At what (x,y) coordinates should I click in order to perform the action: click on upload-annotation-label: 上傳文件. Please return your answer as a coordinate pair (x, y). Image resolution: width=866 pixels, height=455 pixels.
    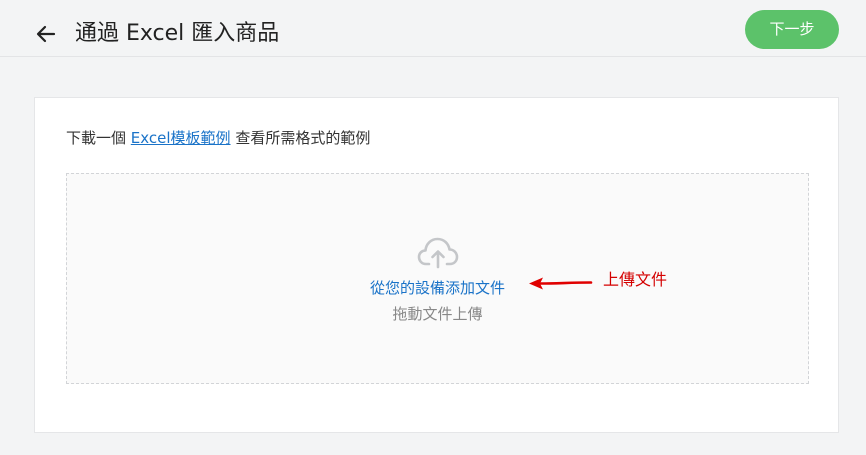
    Looking at the image, I should click on (635, 279).